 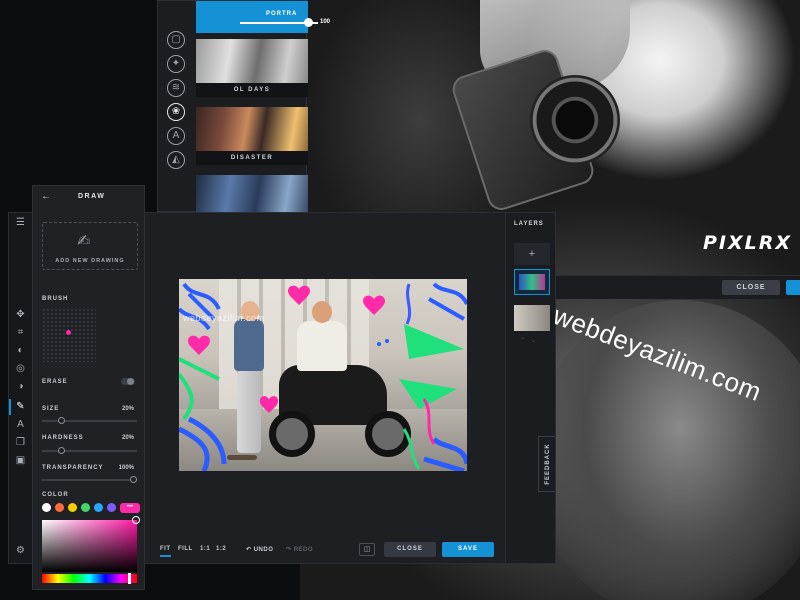 What do you see at coordinates (20, 407) in the screenshot?
I see `brush-icon: ✎` at bounding box center [20, 407].